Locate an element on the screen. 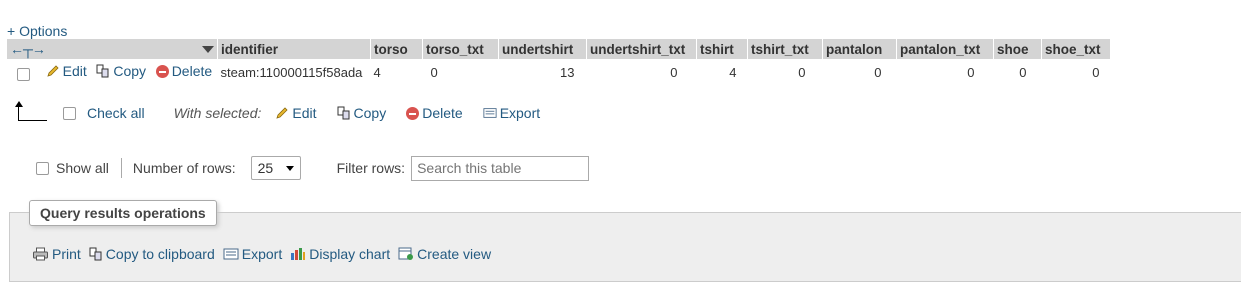 The height and width of the screenshot is (282, 1241). rows-select-value: 25 is located at coordinates (265, 168).